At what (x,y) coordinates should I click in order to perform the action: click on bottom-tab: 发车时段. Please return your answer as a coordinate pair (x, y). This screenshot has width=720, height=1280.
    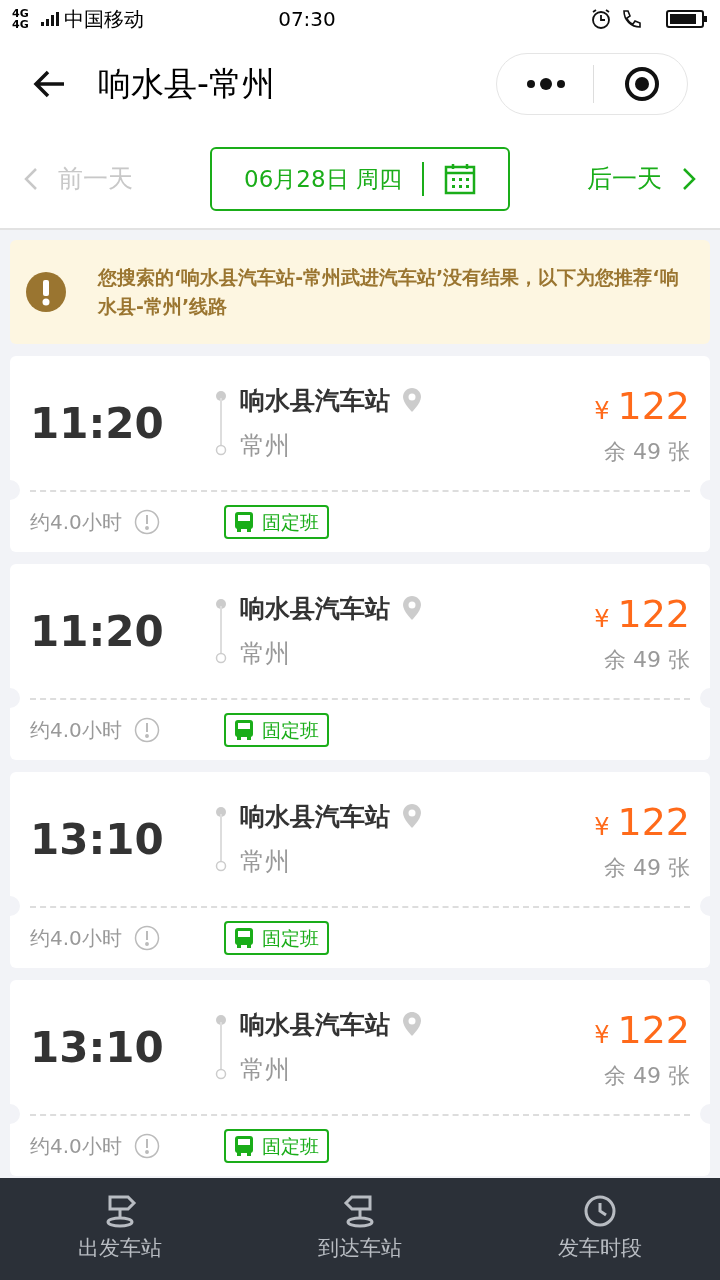
    Looking at the image, I should click on (600, 1229).